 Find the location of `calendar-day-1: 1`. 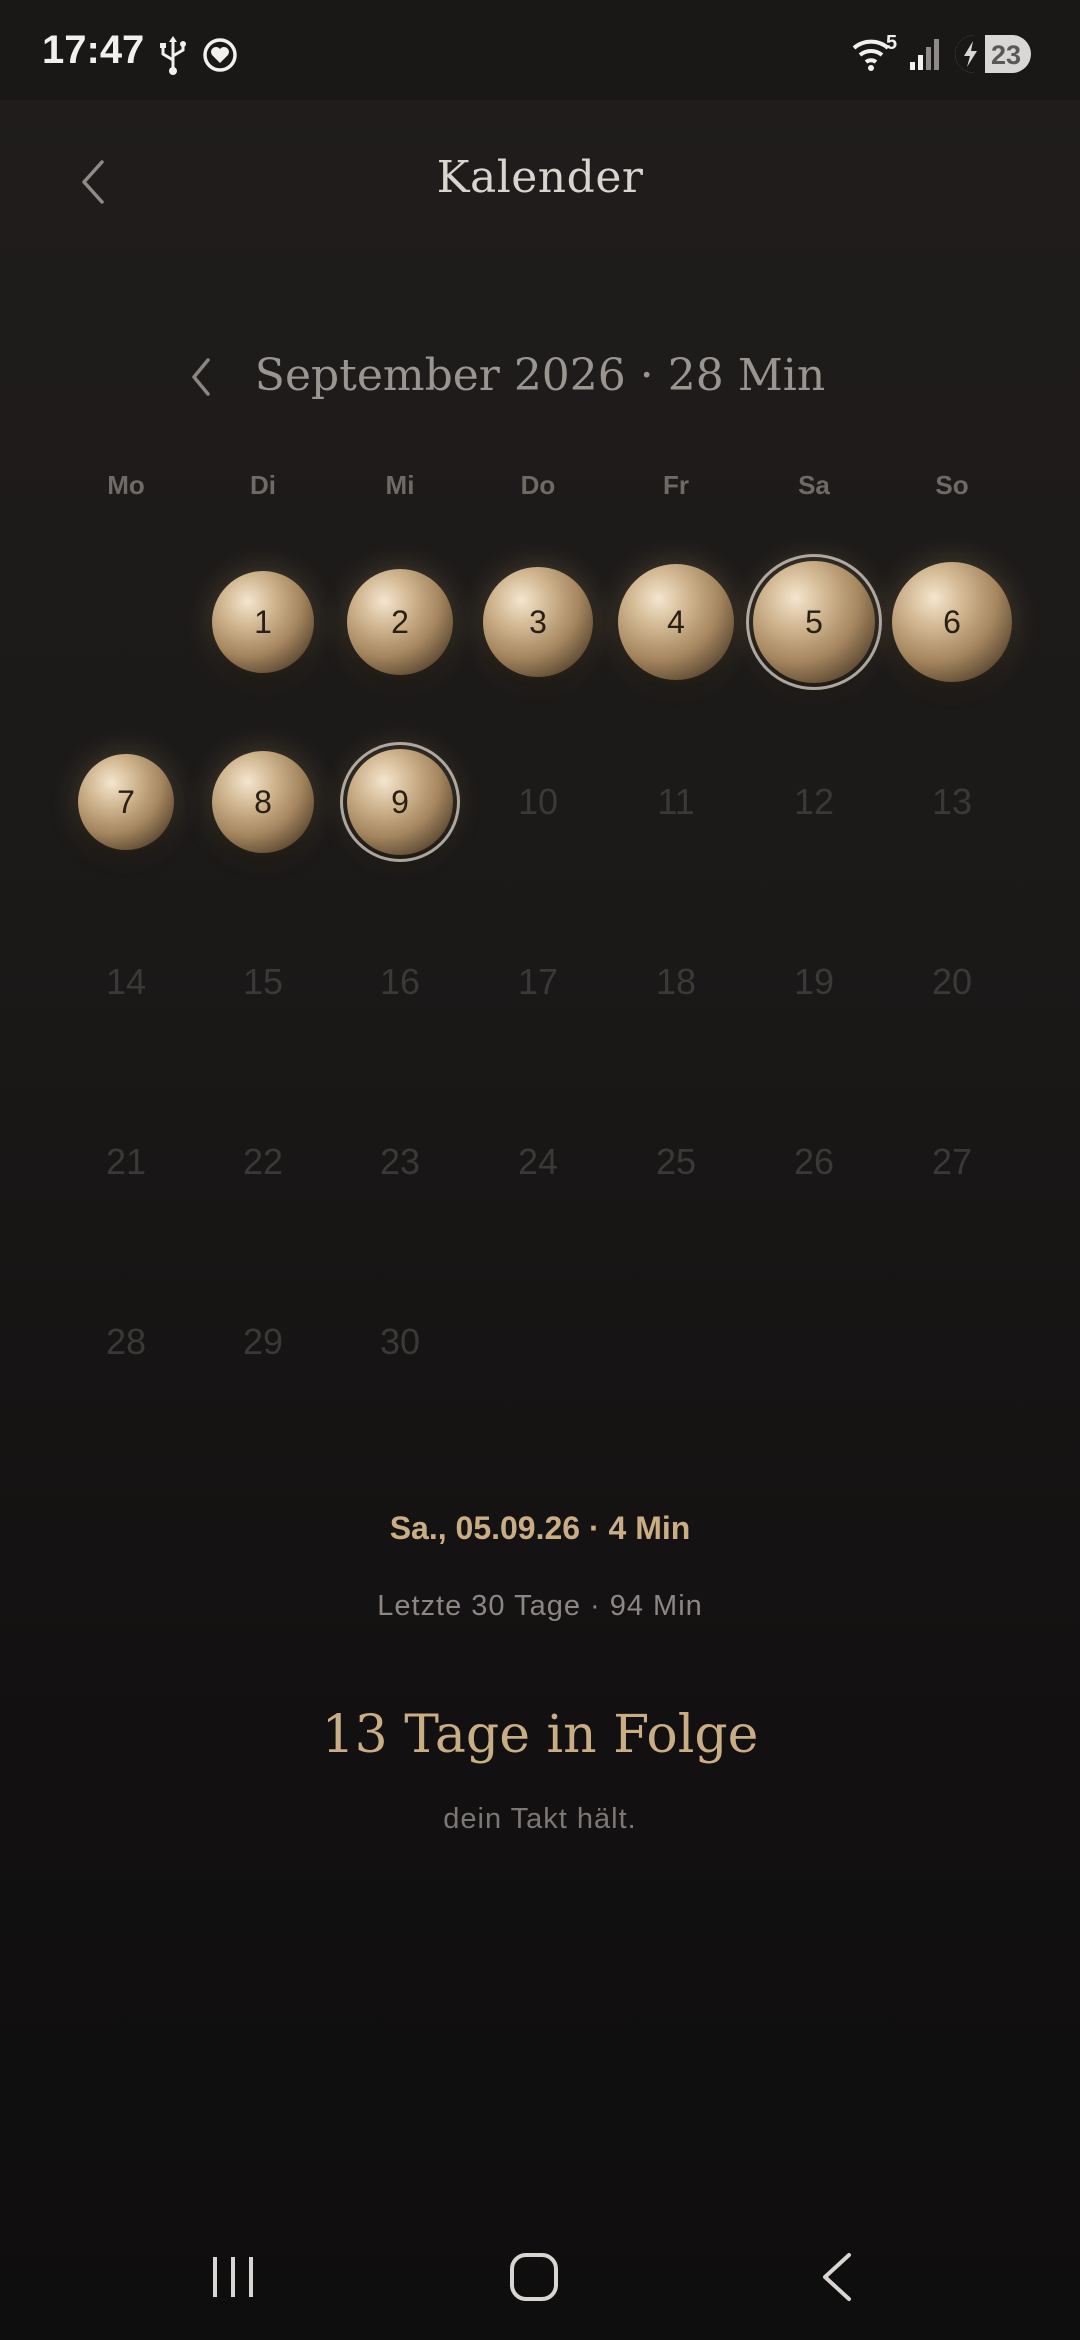

calendar-day-1: 1 is located at coordinates (263, 622).